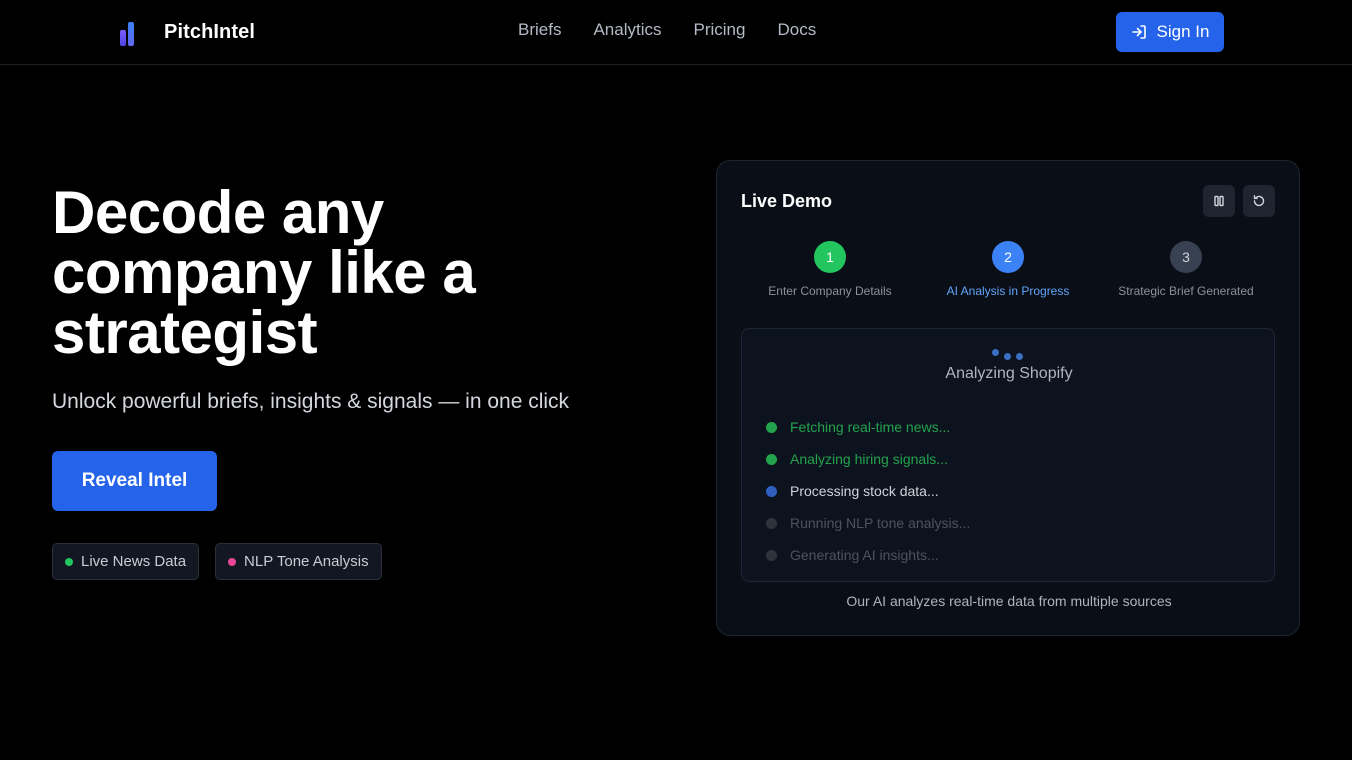 This screenshot has width=1352, height=760. Describe the element at coordinates (306, 561) in the screenshot. I see `badge-label: NLP Tone Analysis` at that location.